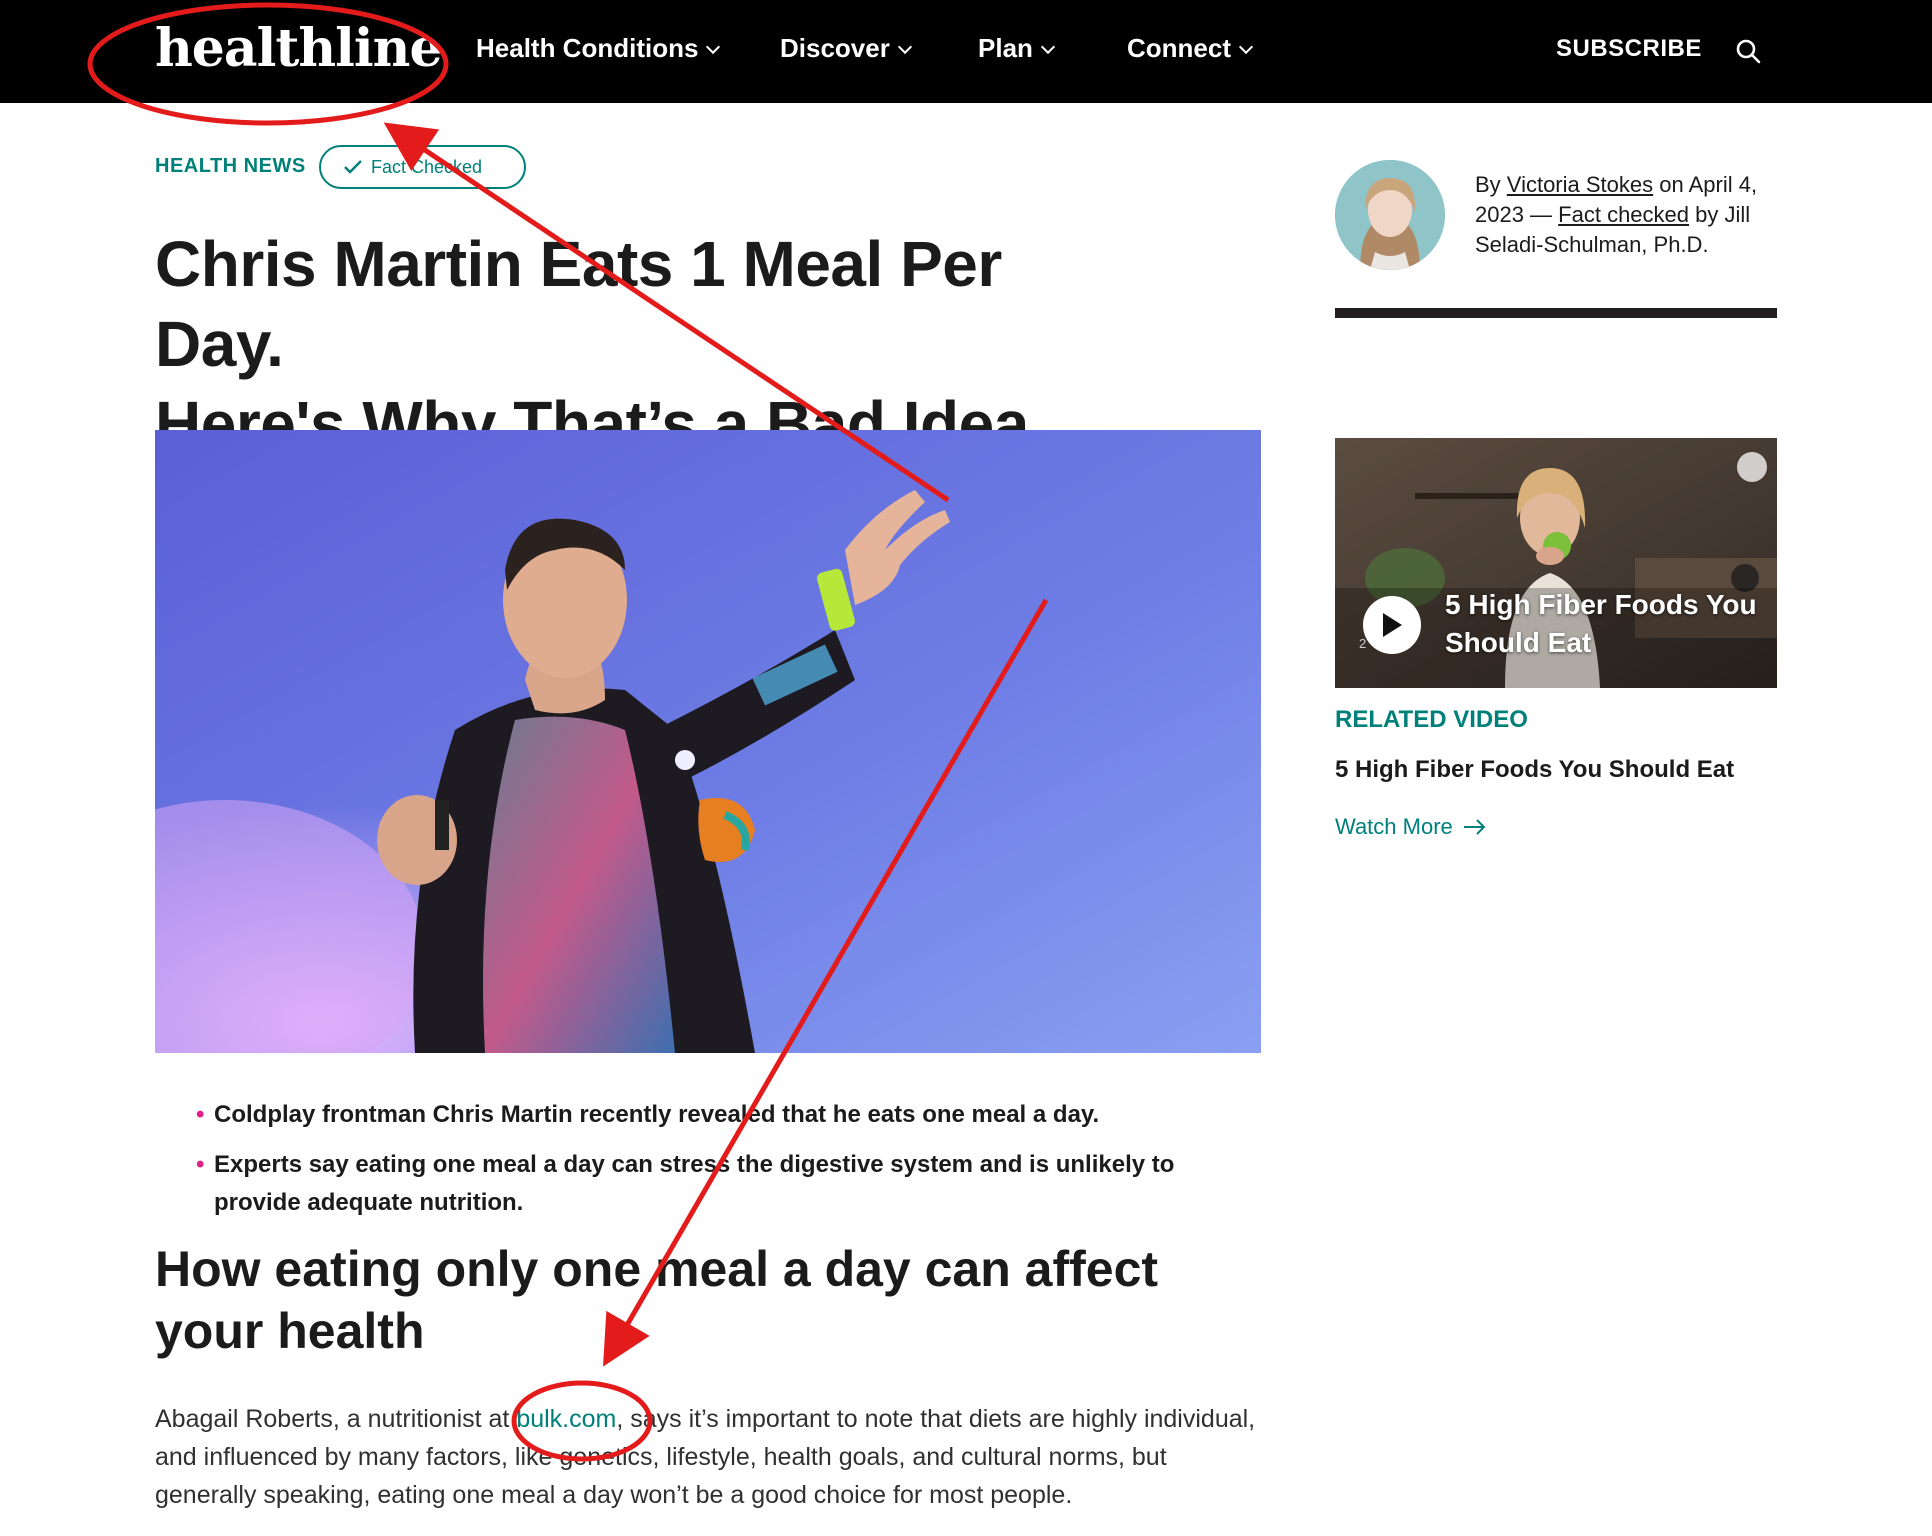 This screenshot has height=1536, width=1932. Describe the element at coordinates (566, 1419) in the screenshot. I see `bulk-com-link: bulk.com` at that location.